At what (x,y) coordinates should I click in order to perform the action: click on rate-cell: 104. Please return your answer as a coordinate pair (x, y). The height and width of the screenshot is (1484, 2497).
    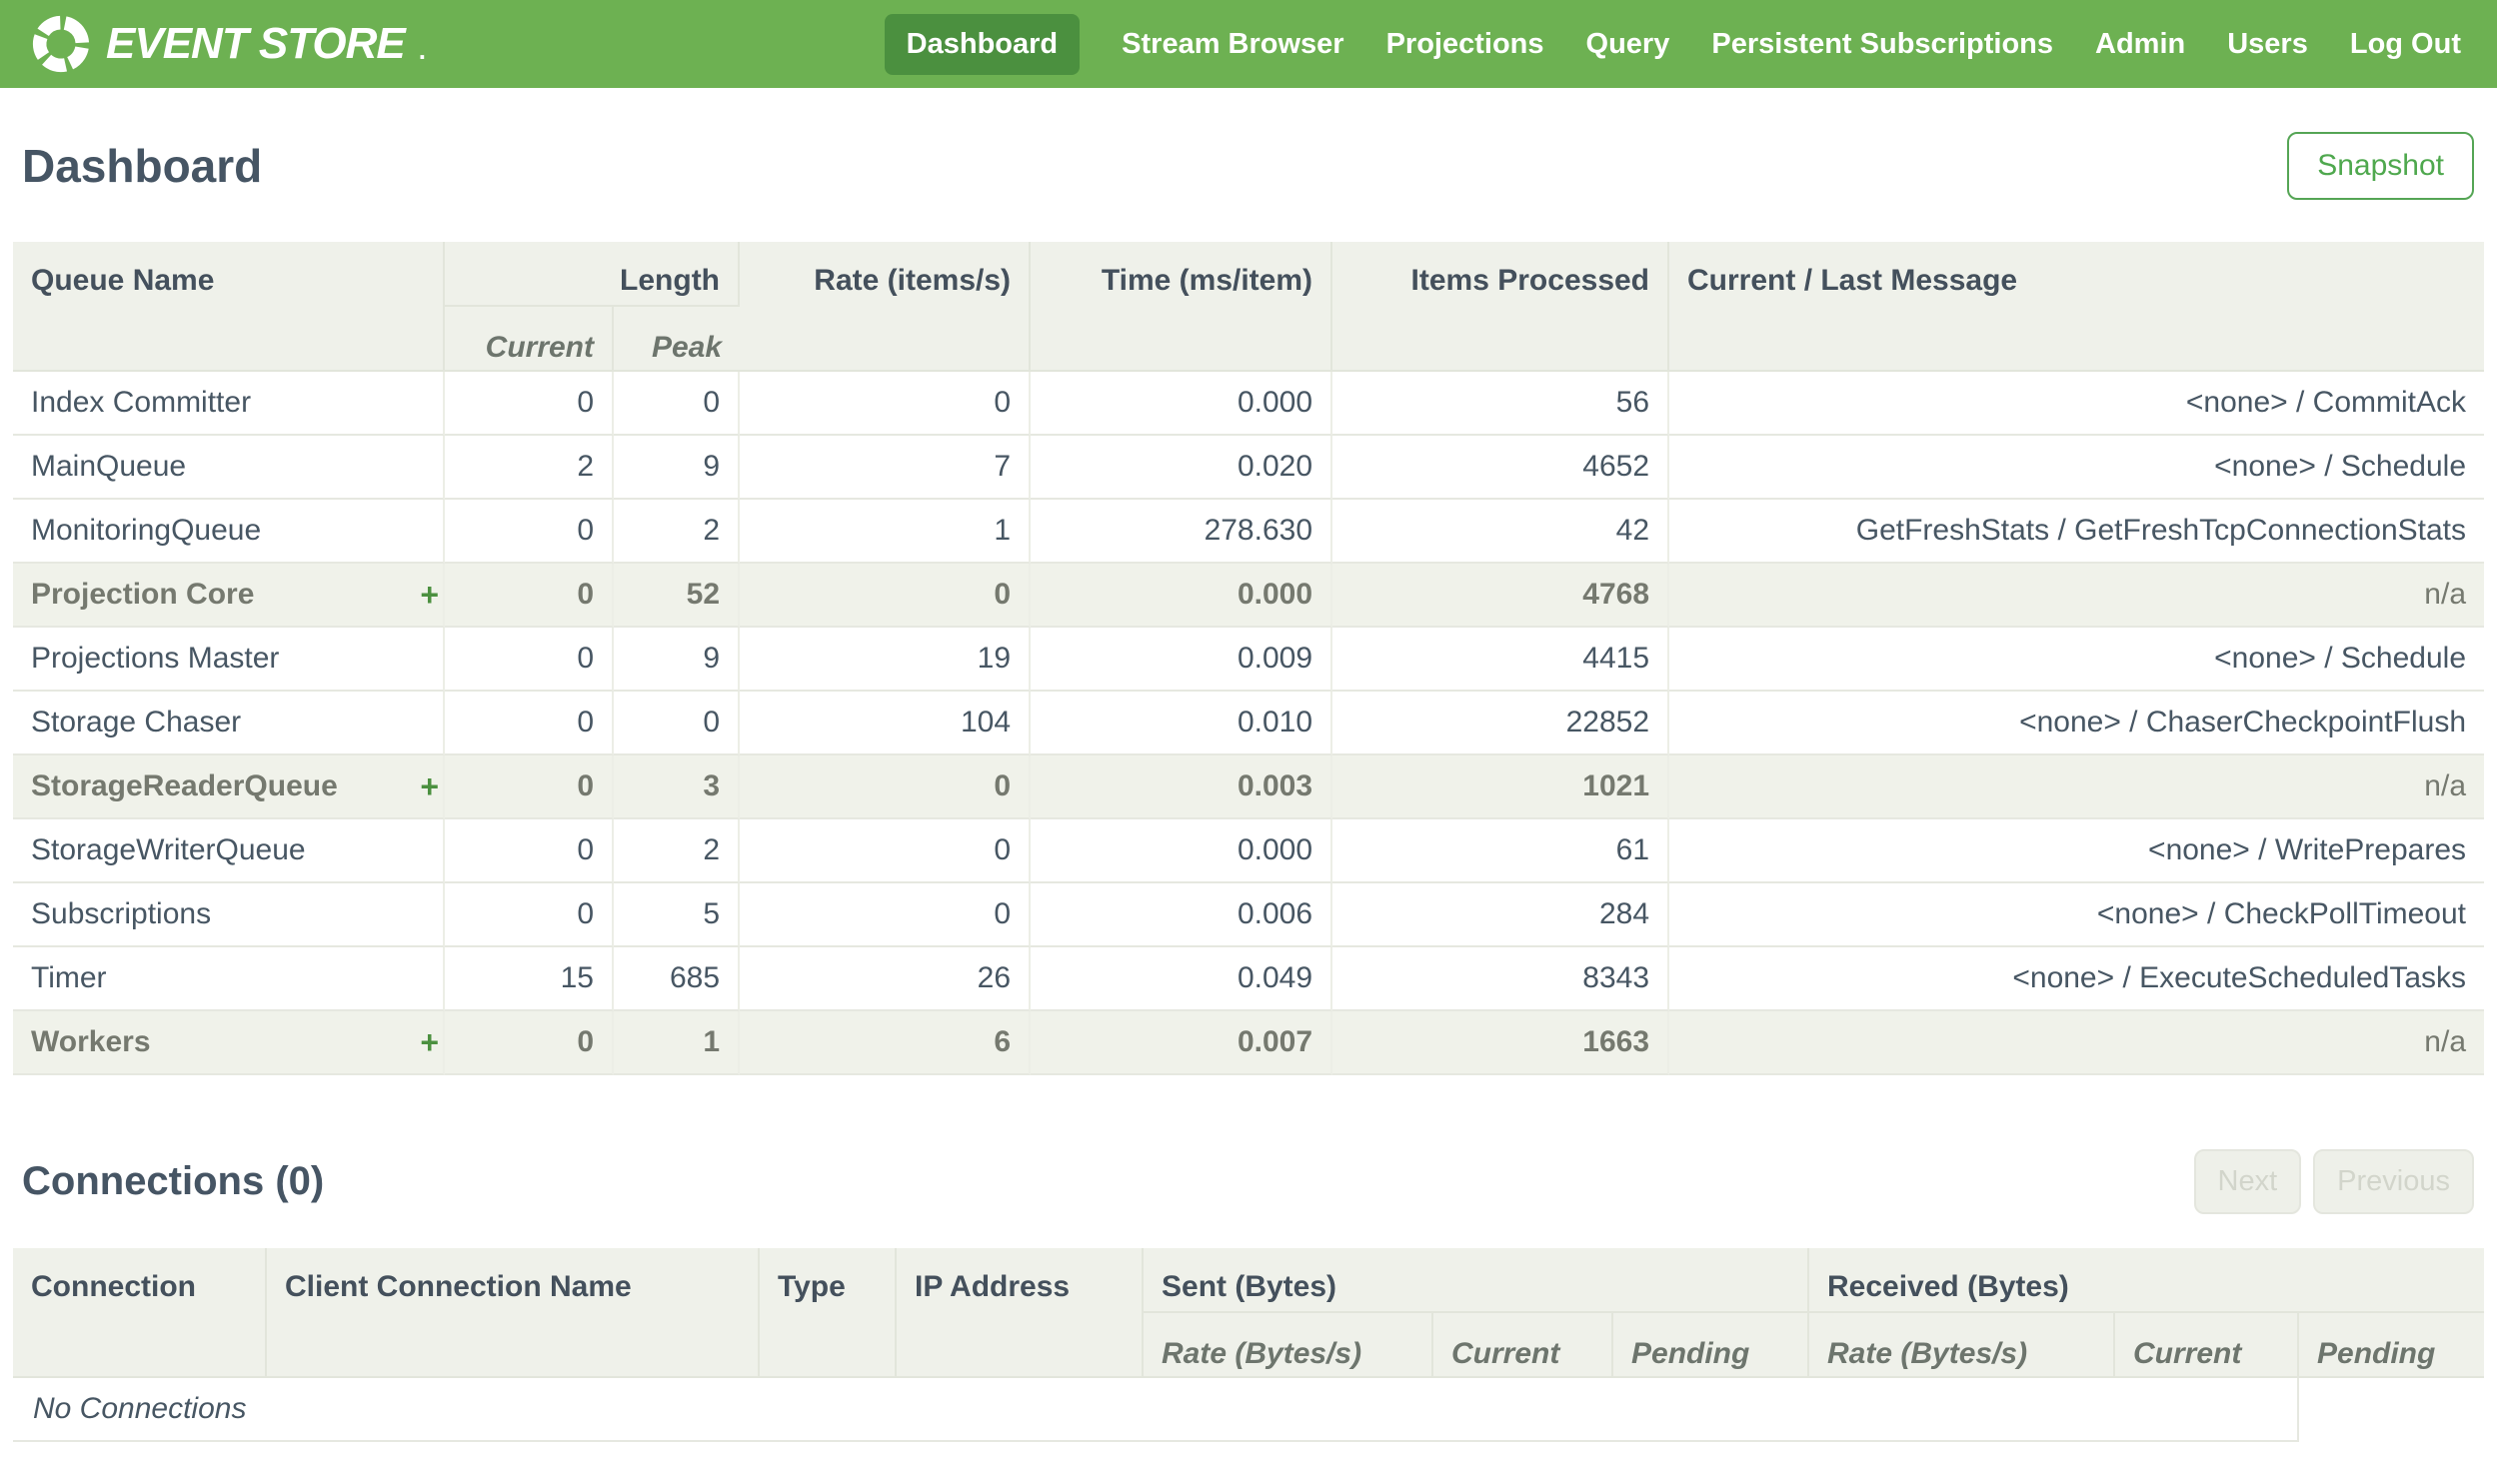
    Looking at the image, I should click on (886, 723).